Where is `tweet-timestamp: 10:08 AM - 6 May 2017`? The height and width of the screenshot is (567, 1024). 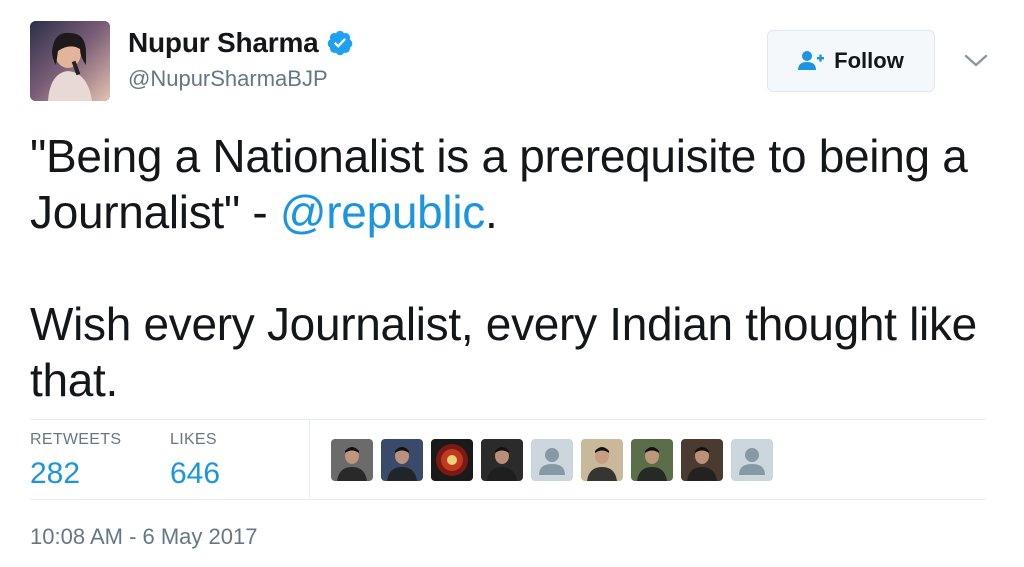
tweet-timestamp: 10:08 AM - 6 May 2017 is located at coordinates (143, 537).